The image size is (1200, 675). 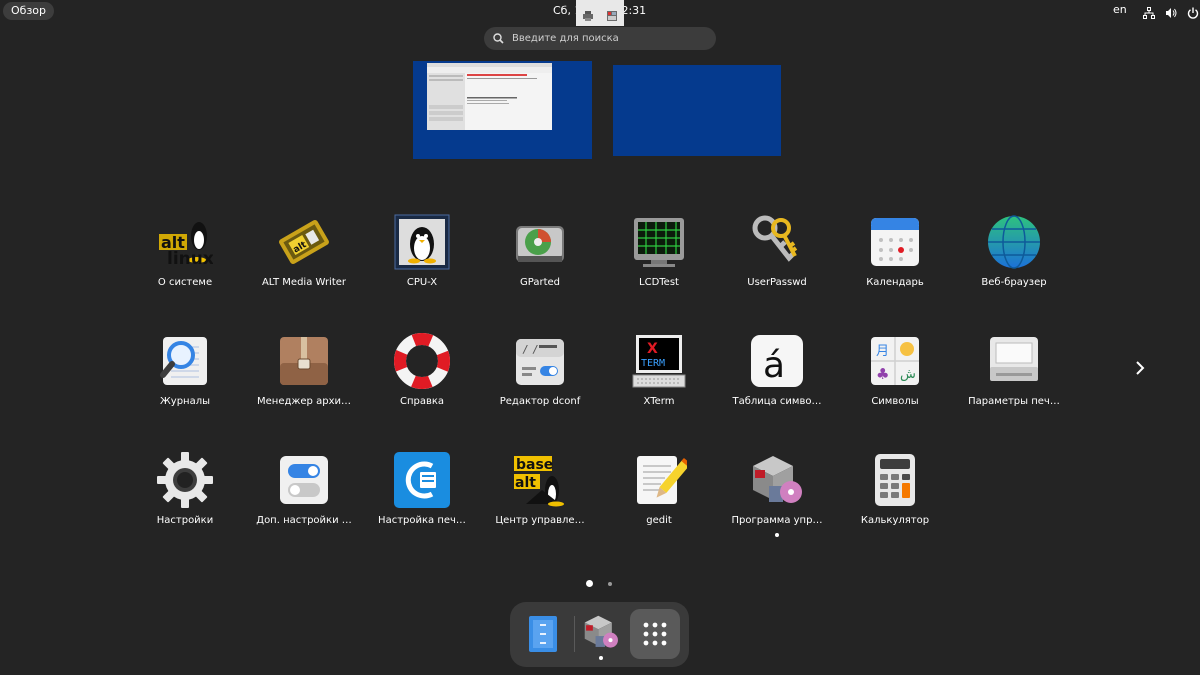 What do you see at coordinates (540, 282) in the screenshot?
I see `app-label: GParted` at bounding box center [540, 282].